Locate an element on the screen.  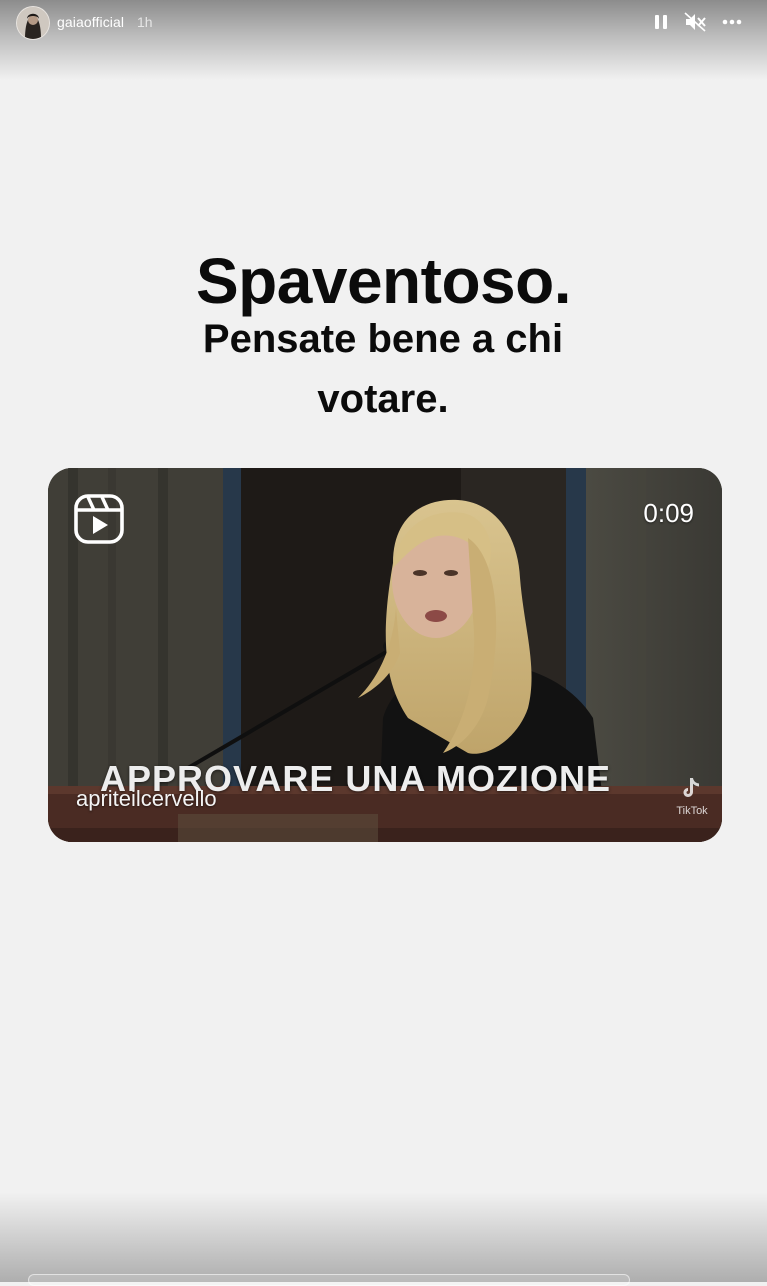
avatar is located at coordinates (33, 23).